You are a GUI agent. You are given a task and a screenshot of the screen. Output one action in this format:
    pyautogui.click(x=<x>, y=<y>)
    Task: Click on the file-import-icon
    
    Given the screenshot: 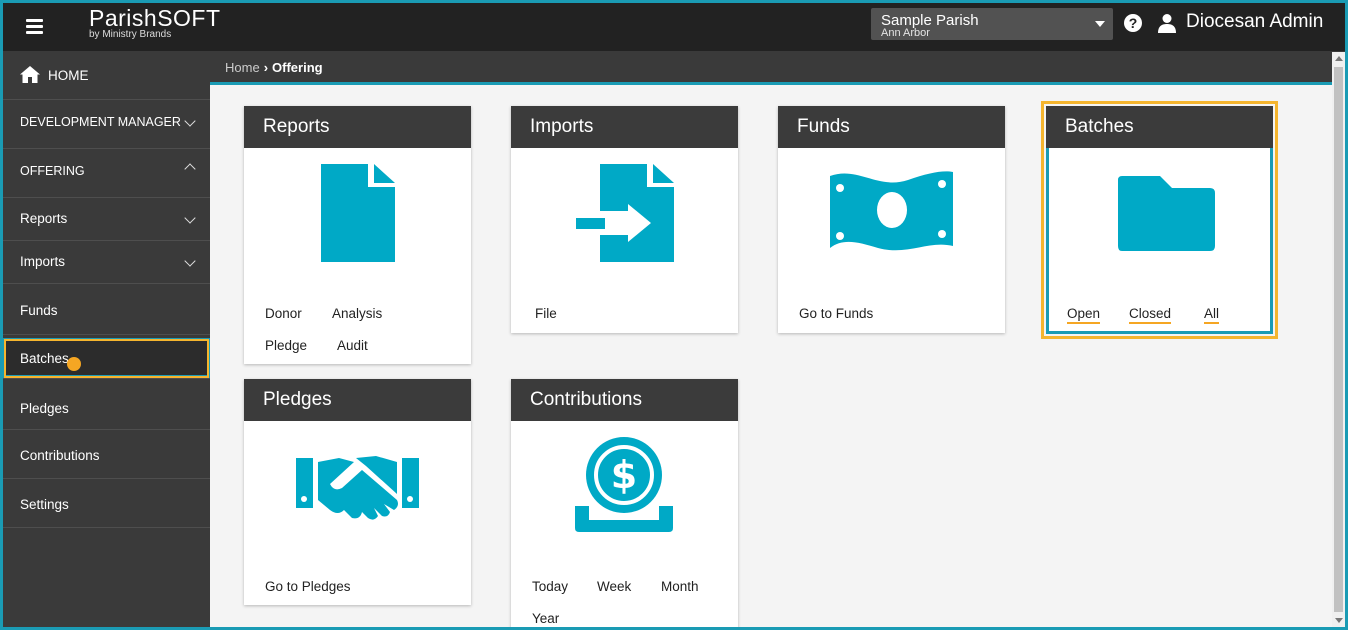 What is the action you would take?
    pyautogui.click(x=625, y=213)
    